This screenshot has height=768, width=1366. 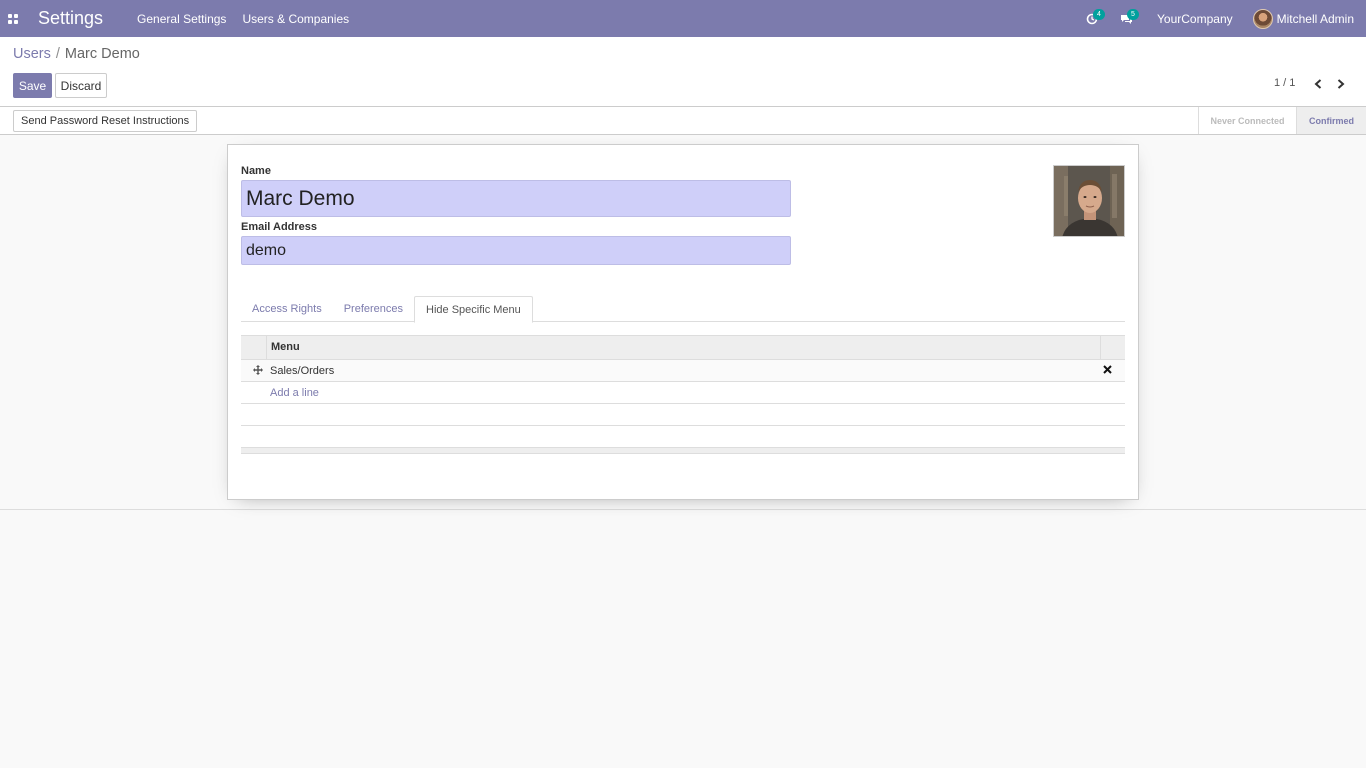 I want to click on pager-next-icon, so click(x=1341, y=84).